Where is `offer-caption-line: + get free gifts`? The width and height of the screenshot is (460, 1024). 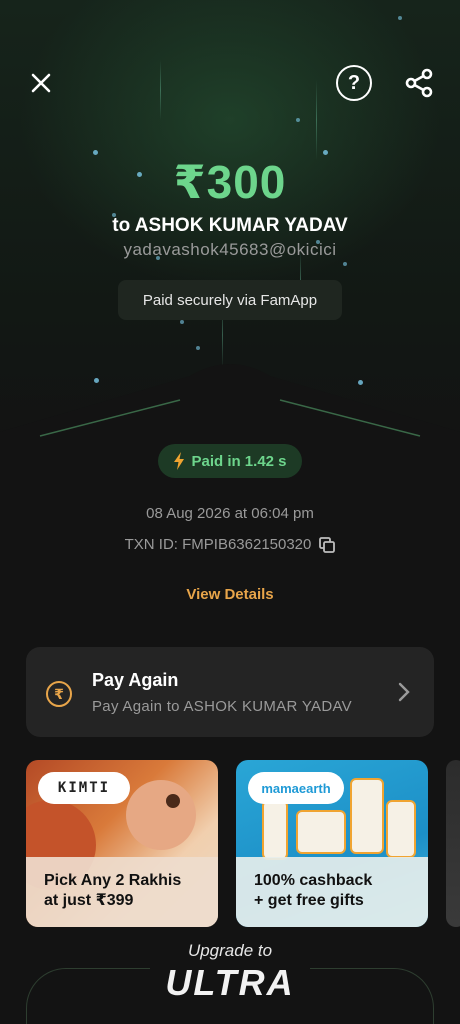
offer-caption-line: + get free gifts is located at coordinates (309, 900).